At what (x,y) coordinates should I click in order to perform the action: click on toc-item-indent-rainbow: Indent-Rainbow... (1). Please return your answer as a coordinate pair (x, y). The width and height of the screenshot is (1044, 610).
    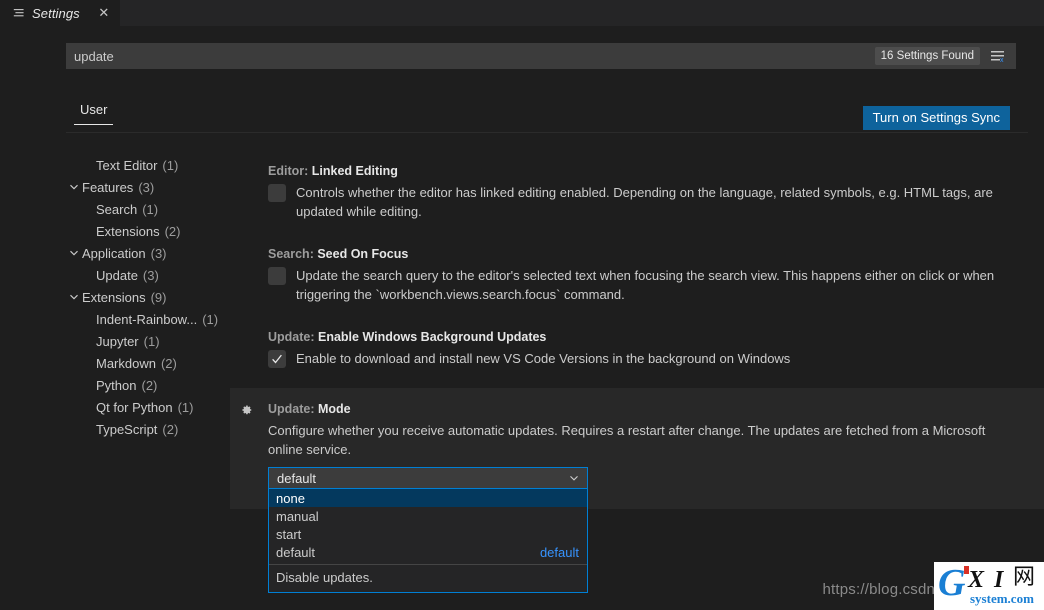
    Looking at the image, I should click on (154, 319).